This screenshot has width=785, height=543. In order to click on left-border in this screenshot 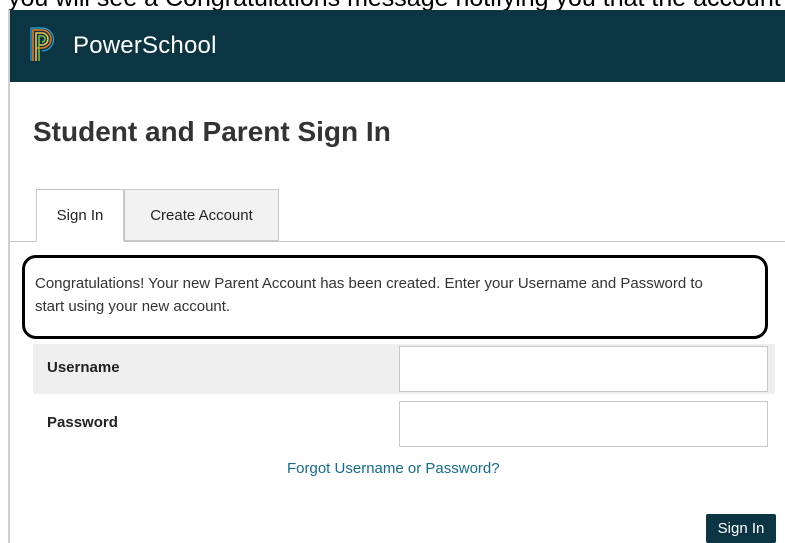, I will do `click(9, 276)`.